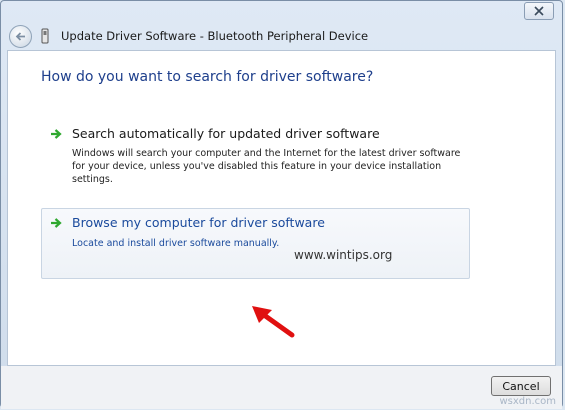 Image resolution: width=565 pixels, height=410 pixels. What do you see at coordinates (527, 401) in the screenshot?
I see `corner-watermark: wsxdn.com` at bounding box center [527, 401].